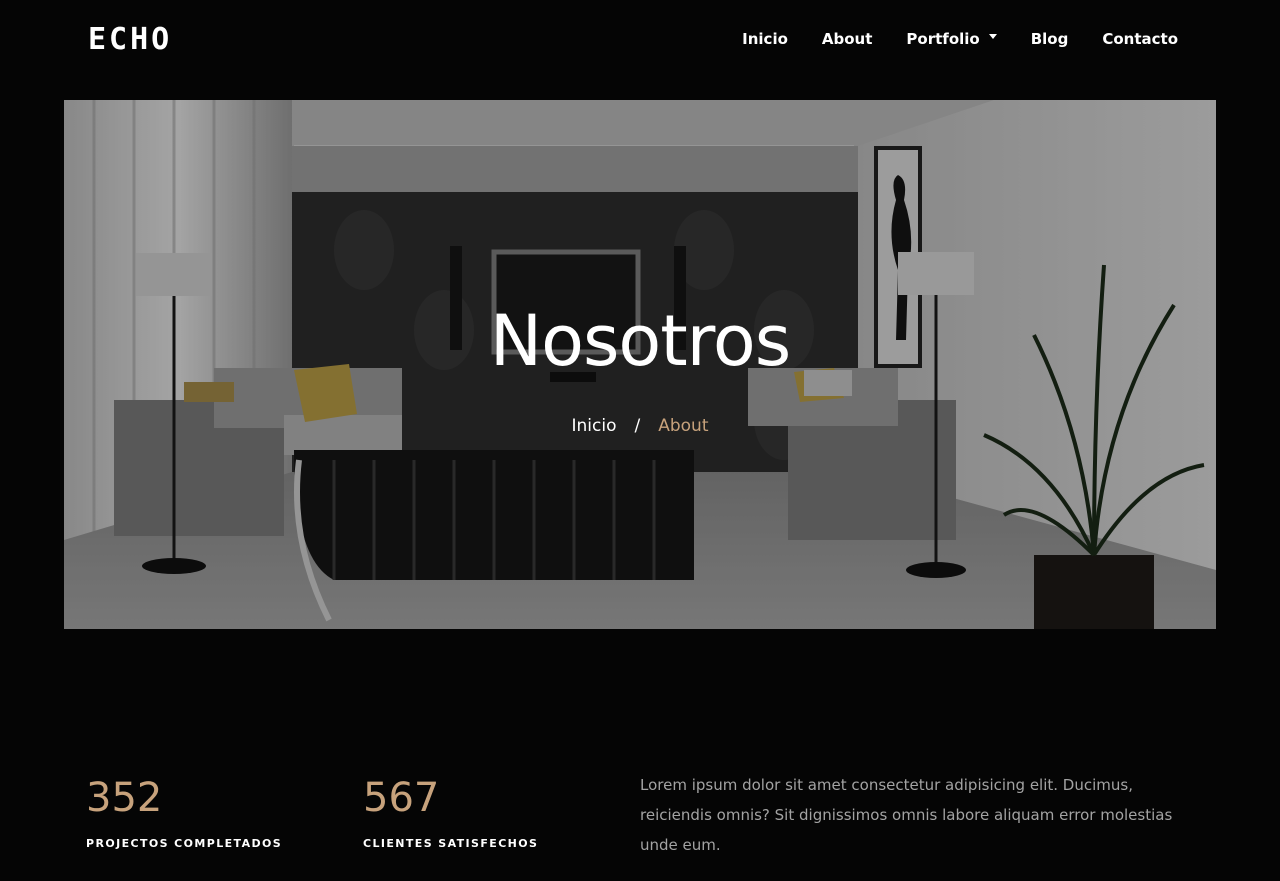 This screenshot has height=881, width=1280. I want to click on nav-item-label: About, so click(847, 39).